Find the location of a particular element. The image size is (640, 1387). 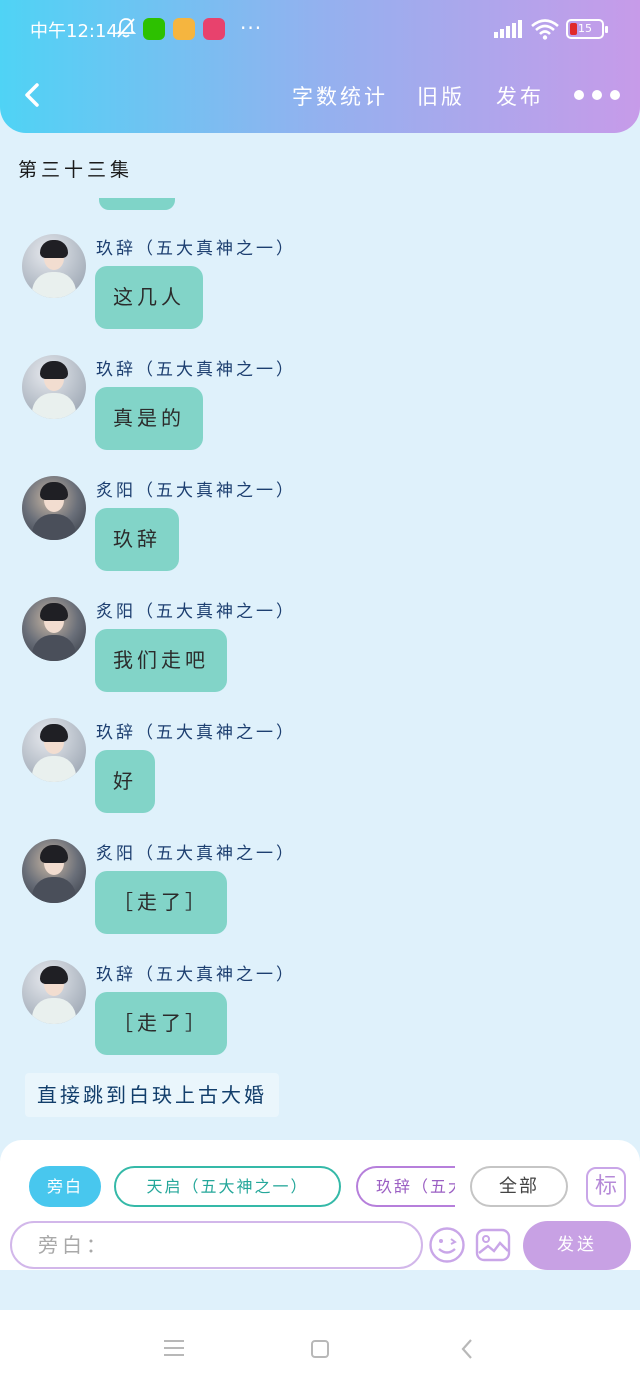

battery-level: 15 is located at coordinates (585, 28).